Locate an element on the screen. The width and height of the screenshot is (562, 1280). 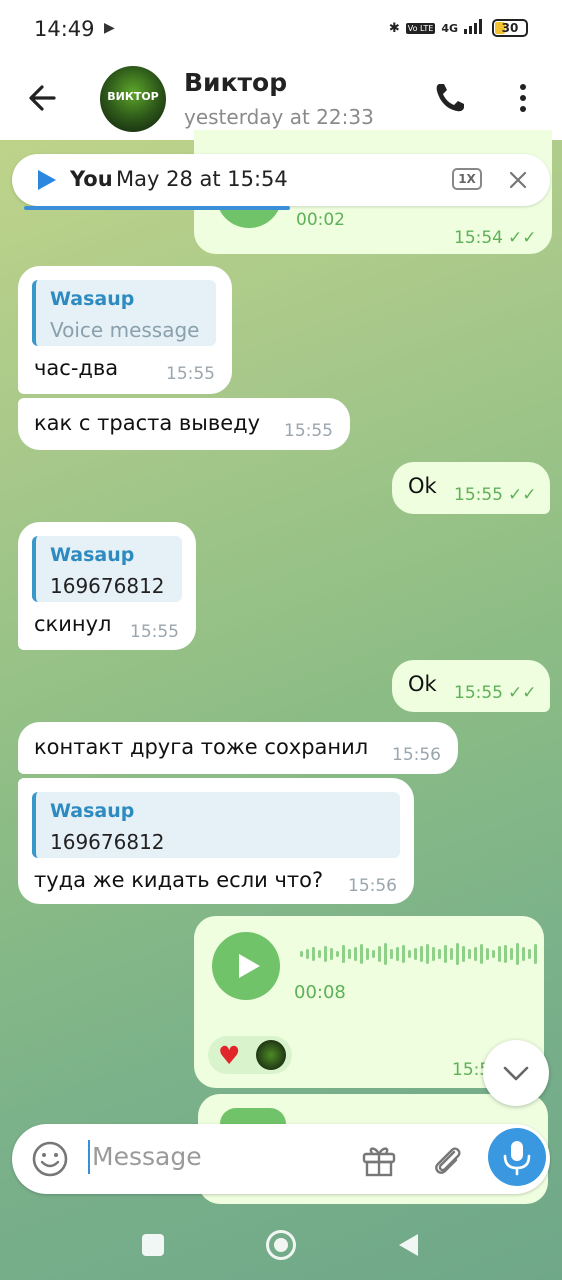
last-seen: yesterday at 22:33 is located at coordinates (279, 117).